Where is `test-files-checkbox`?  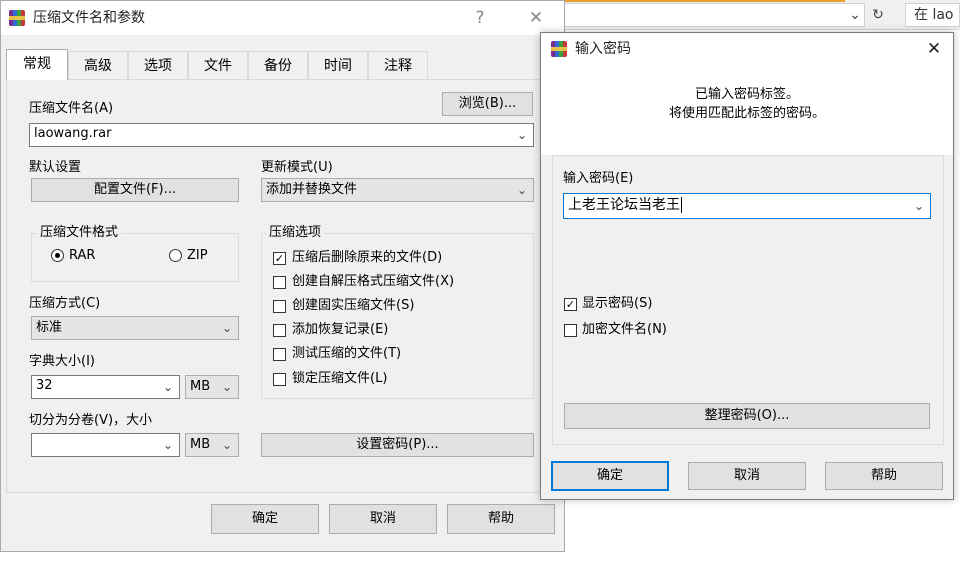 test-files-checkbox is located at coordinates (279, 354).